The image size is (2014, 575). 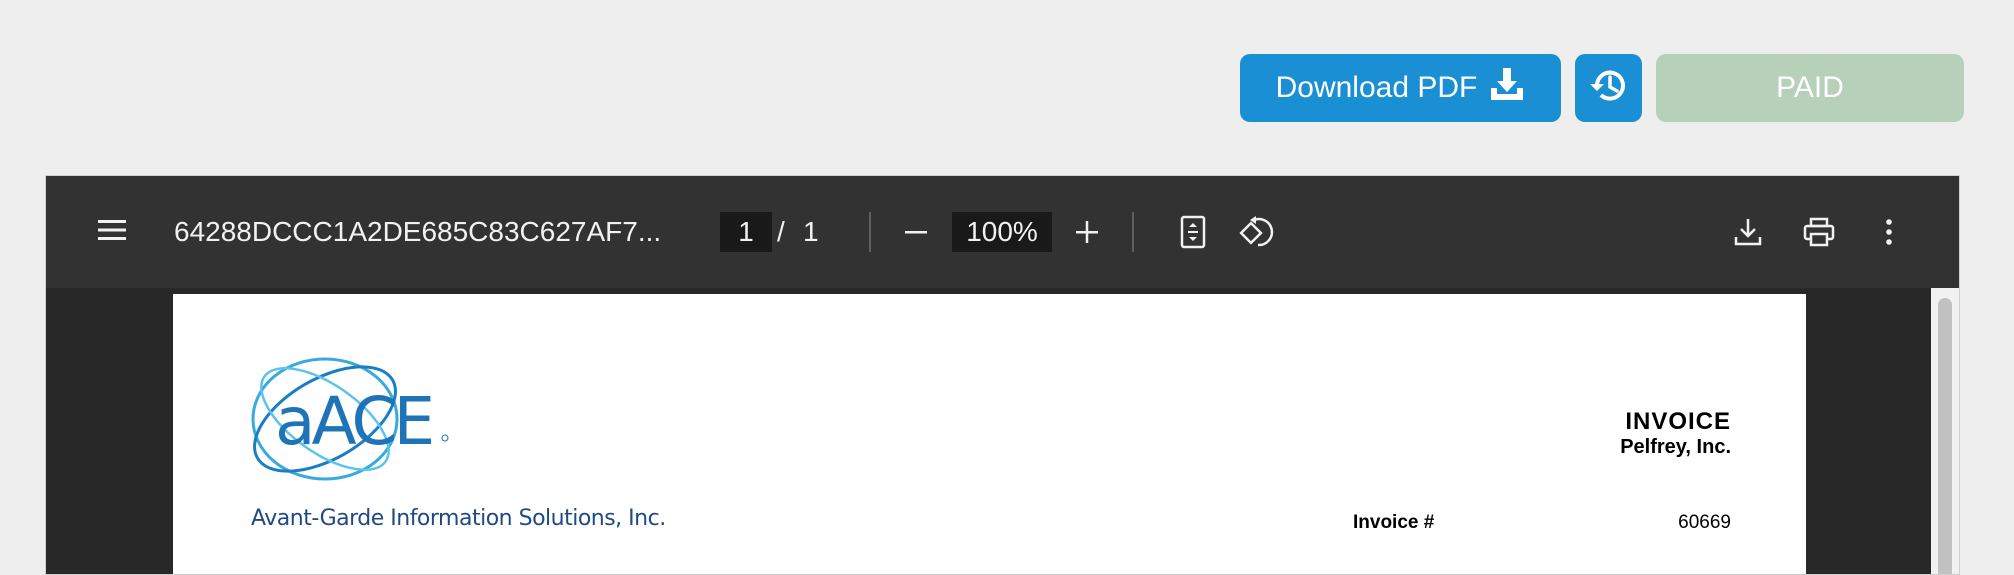 What do you see at coordinates (1087, 232) in the screenshot?
I see `zoom-in-icon` at bounding box center [1087, 232].